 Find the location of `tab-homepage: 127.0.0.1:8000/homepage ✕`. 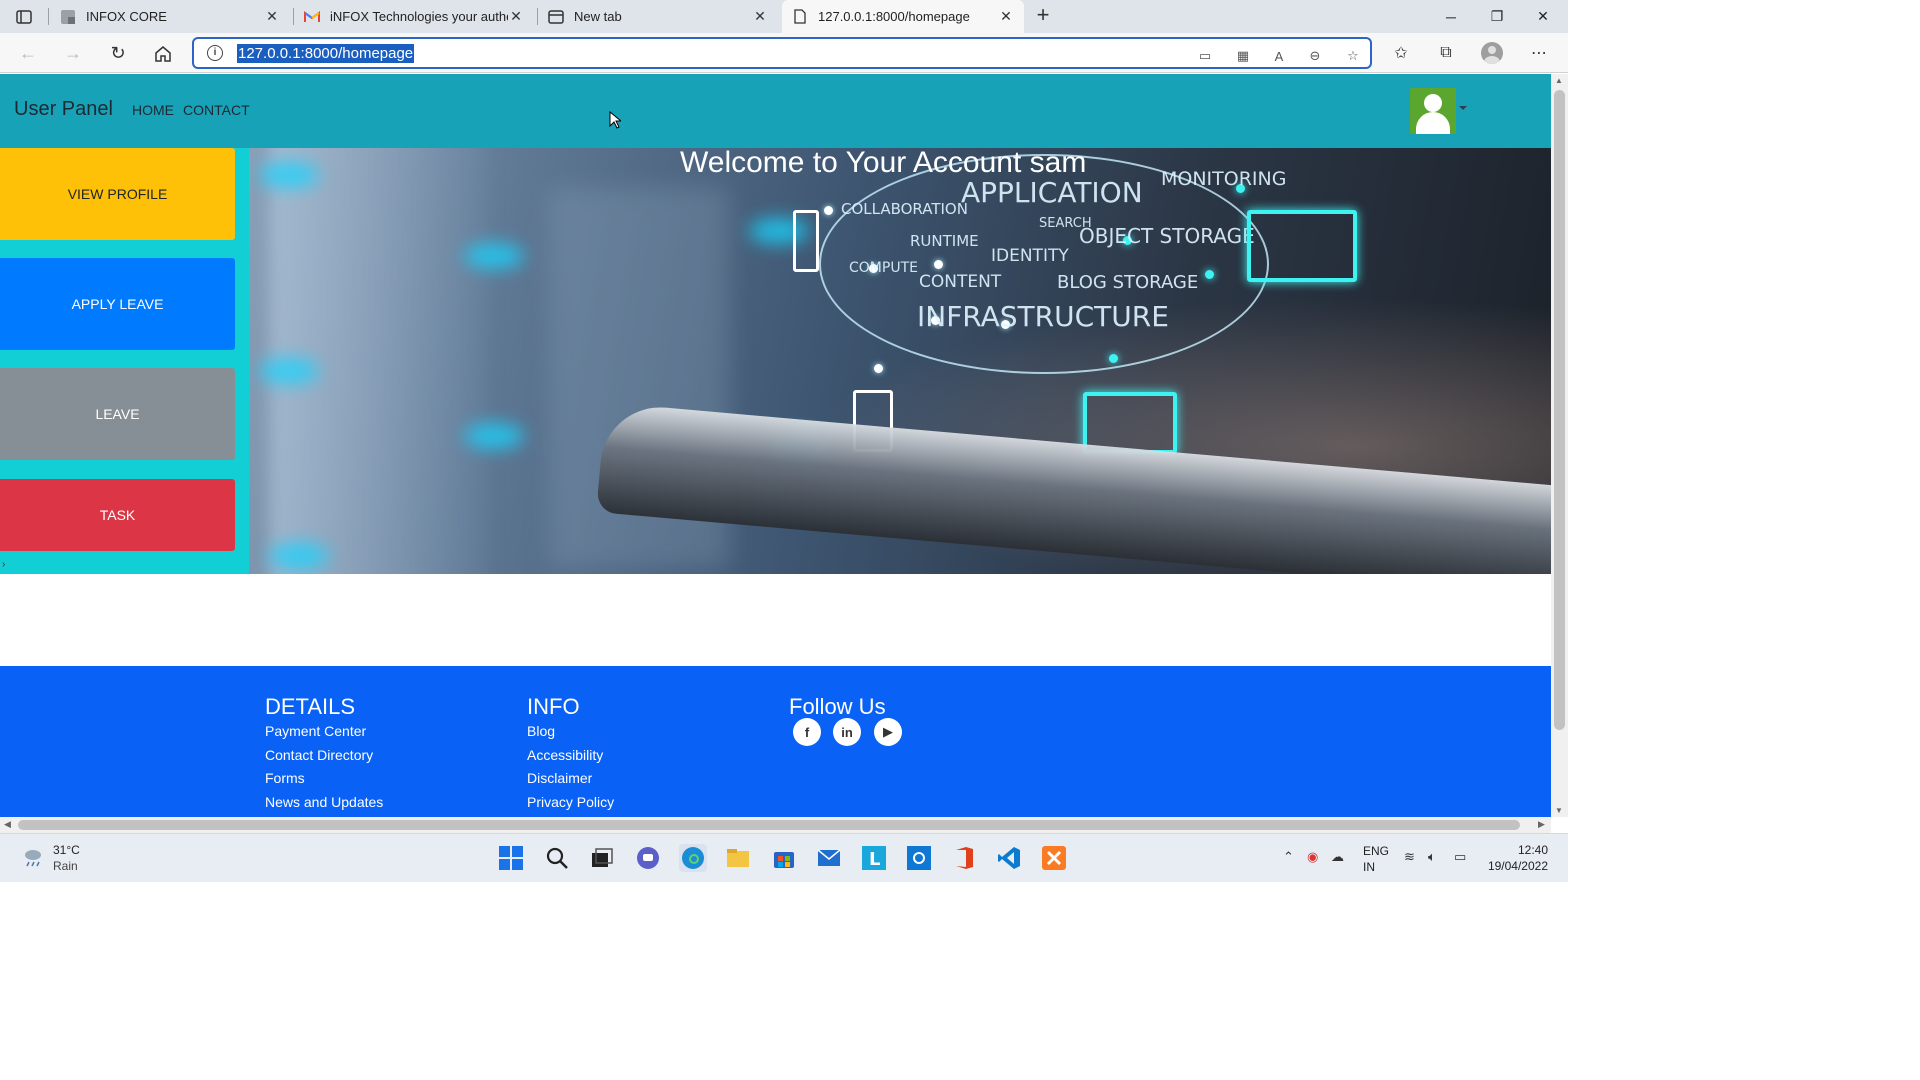

tab-homepage: 127.0.0.1:8000/homepage ✕ is located at coordinates (903, 16).